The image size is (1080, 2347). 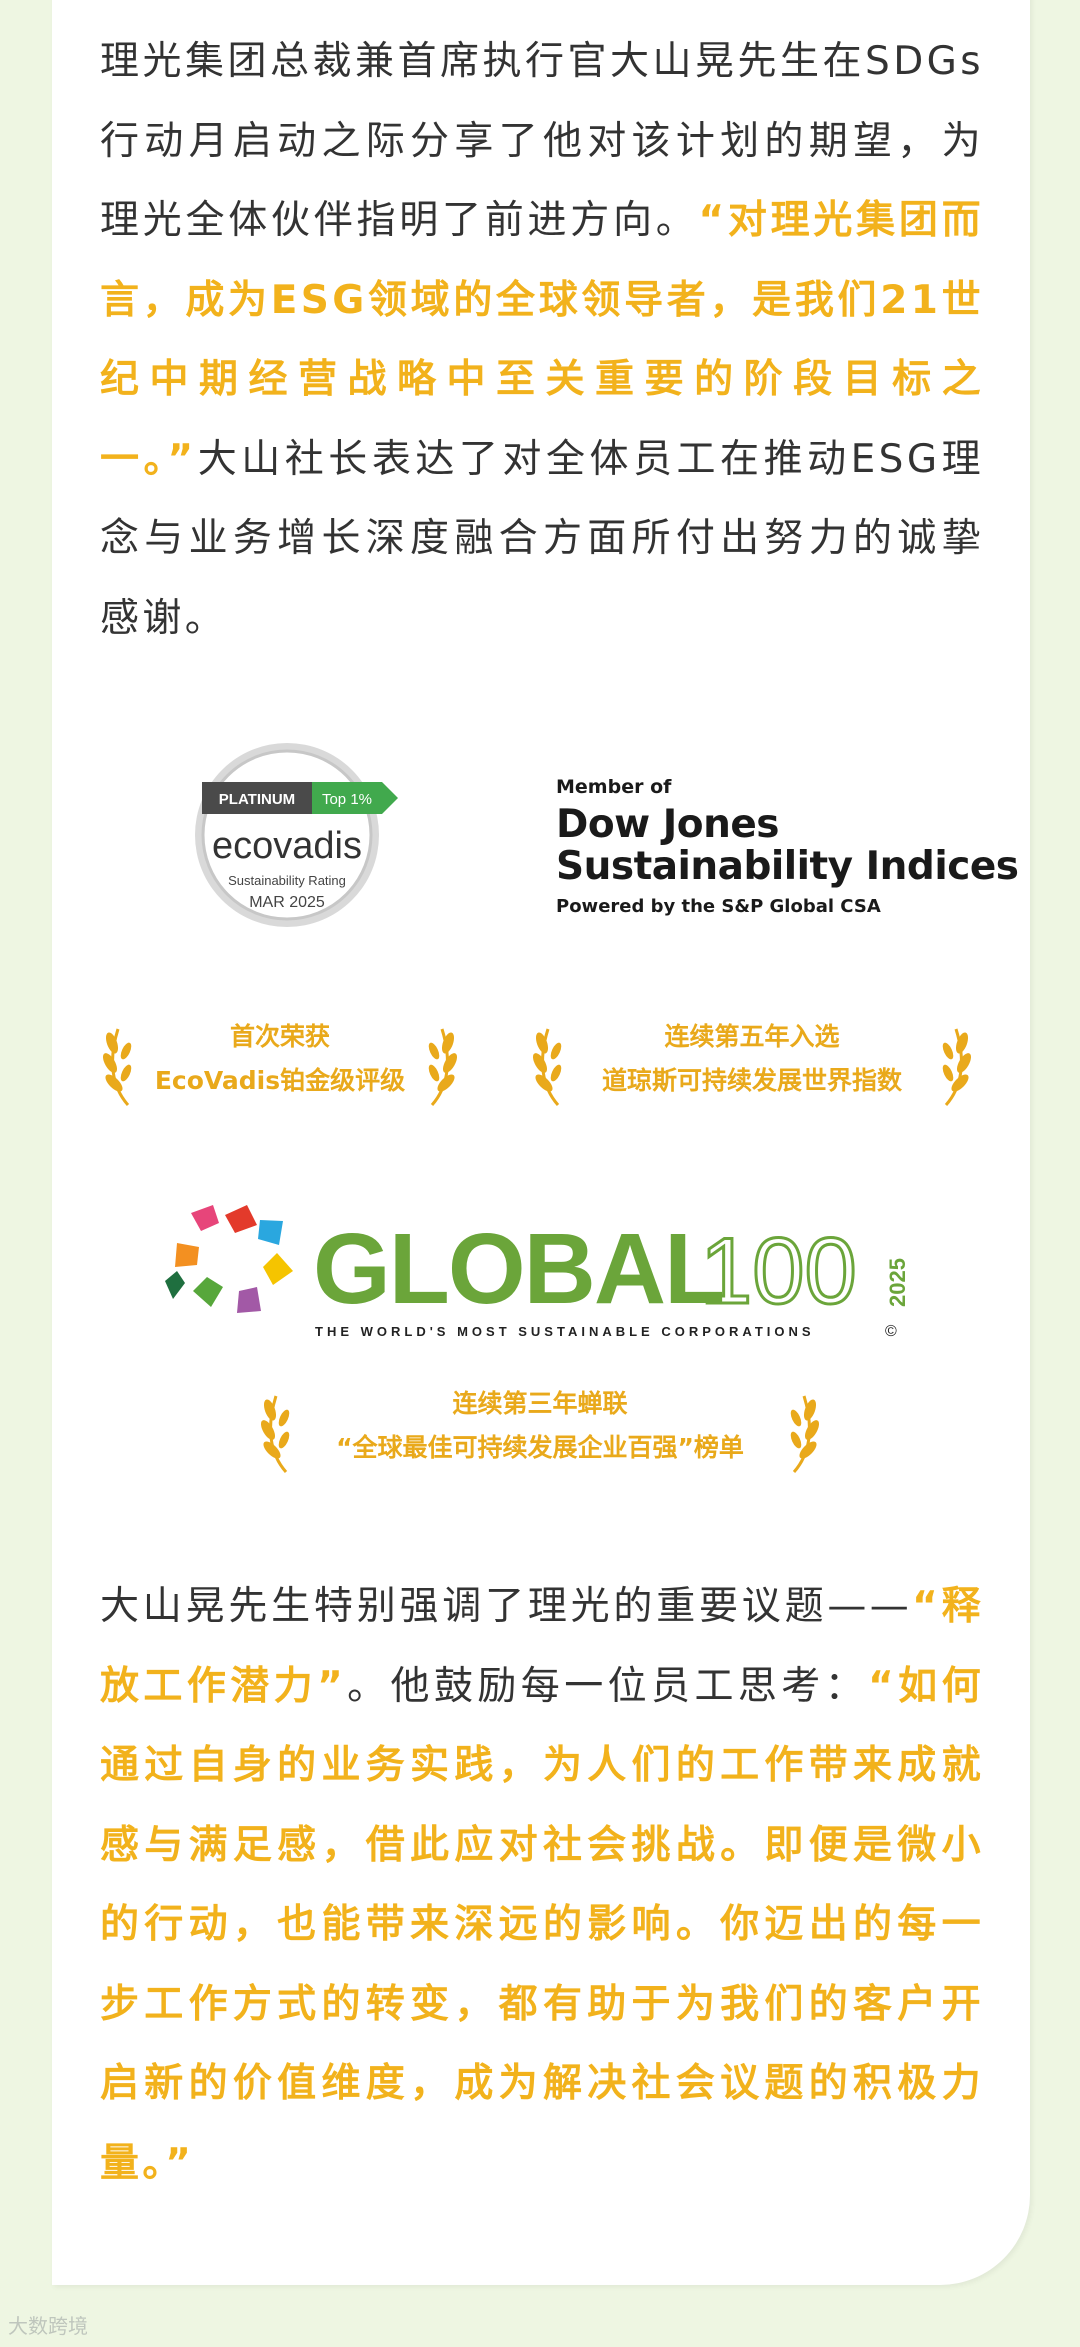 What do you see at coordinates (279, 1036) in the screenshot?
I see `award1-line1: 首次荣获` at bounding box center [279, 1036].